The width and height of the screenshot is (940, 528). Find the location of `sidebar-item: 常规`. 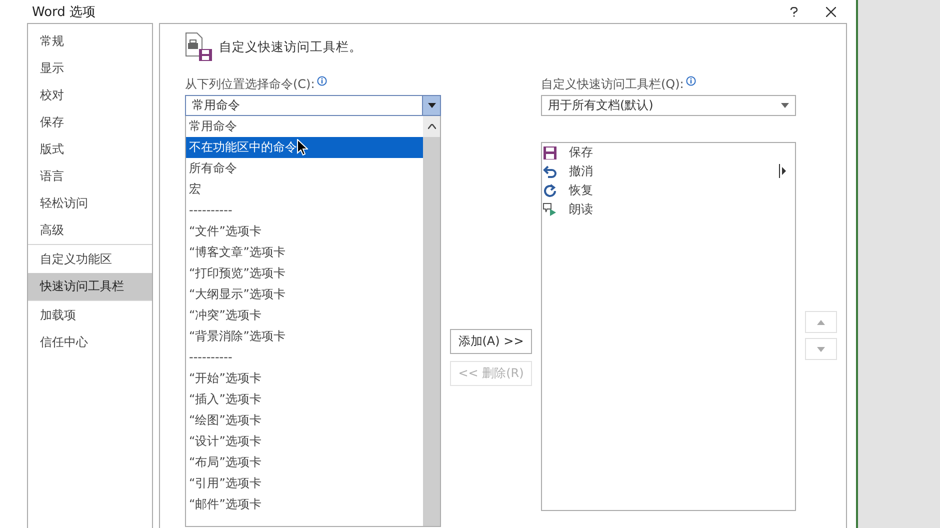

sidebar-item: 常规 is located at coordinates (90, 41).